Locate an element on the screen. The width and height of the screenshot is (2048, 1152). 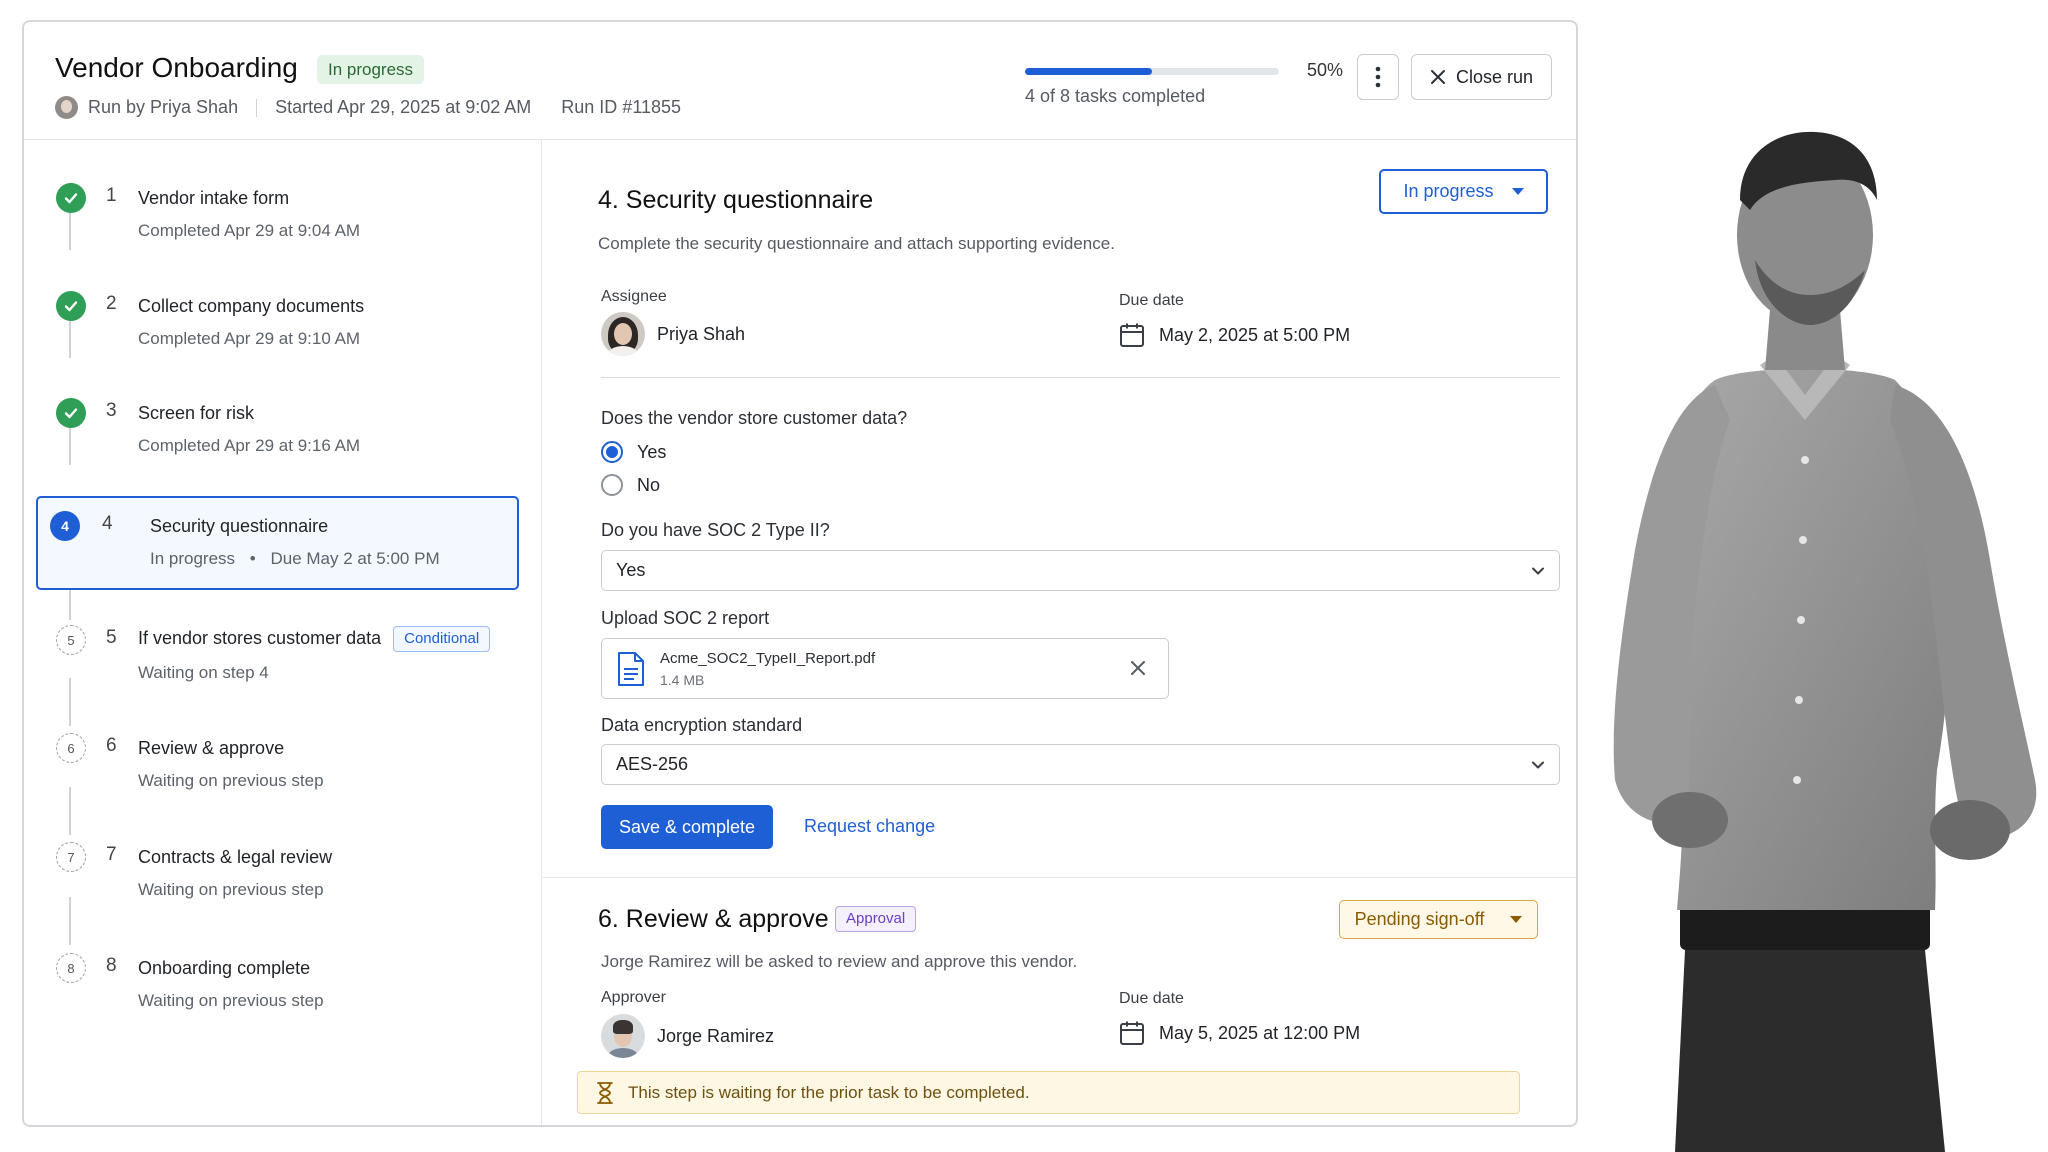
step-number: 8 is located at coordinates (111, 965).